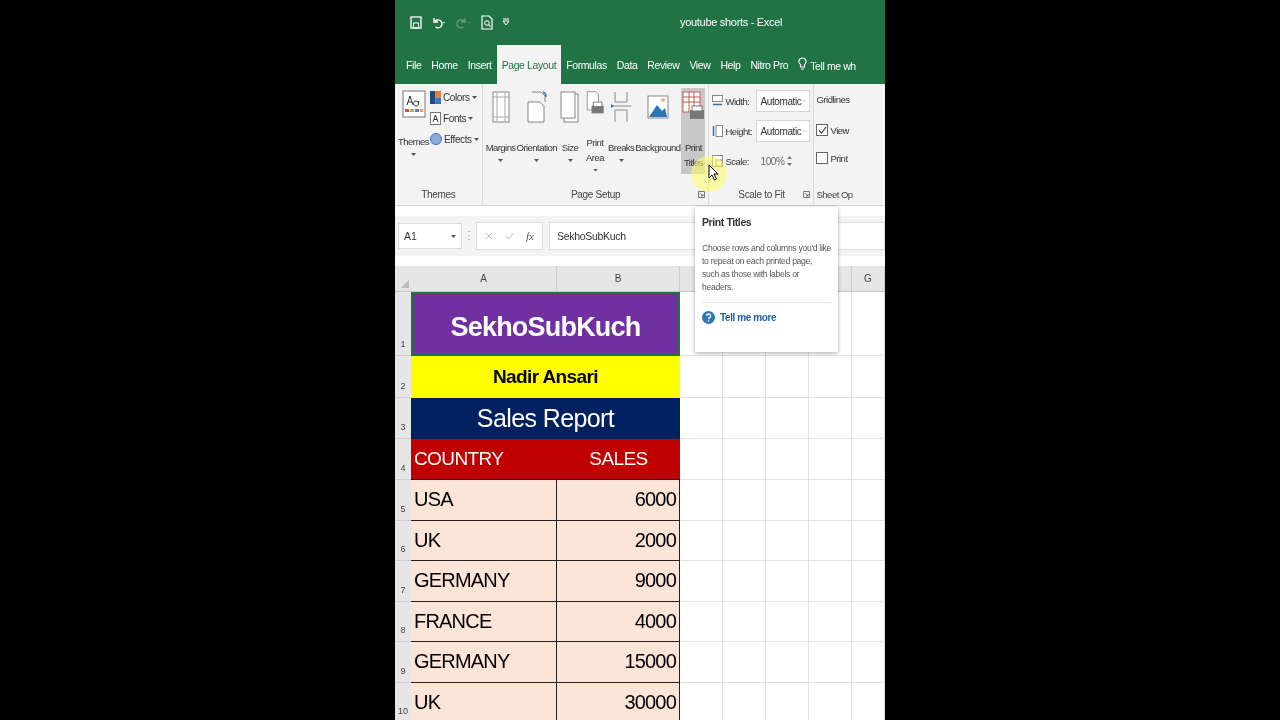 This screenshot has height=720, width=1280. I want to click on table-cell: FRANCE, so click(484, 621).